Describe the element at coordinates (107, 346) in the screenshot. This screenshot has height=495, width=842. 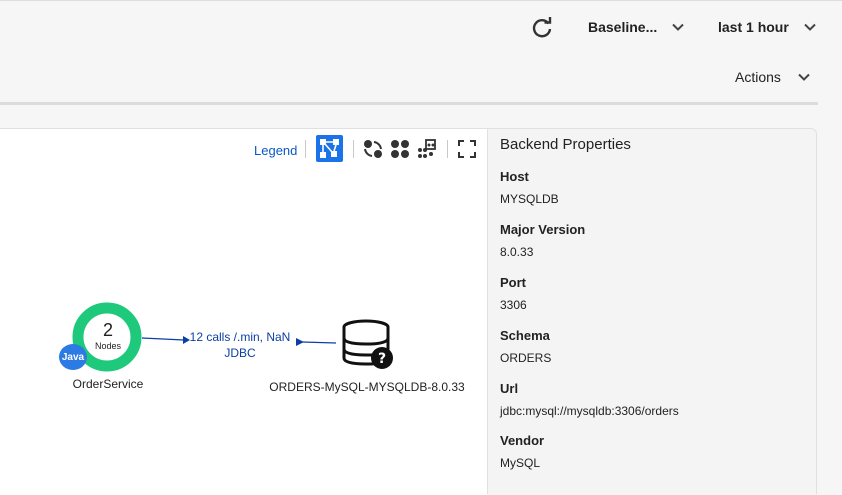
I see `service-node-count-label: Nodes` at that location.